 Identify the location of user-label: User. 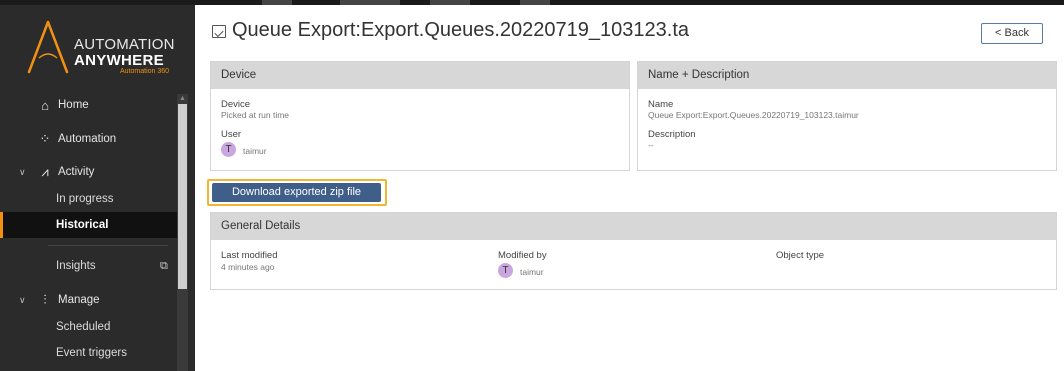
(231, 134).